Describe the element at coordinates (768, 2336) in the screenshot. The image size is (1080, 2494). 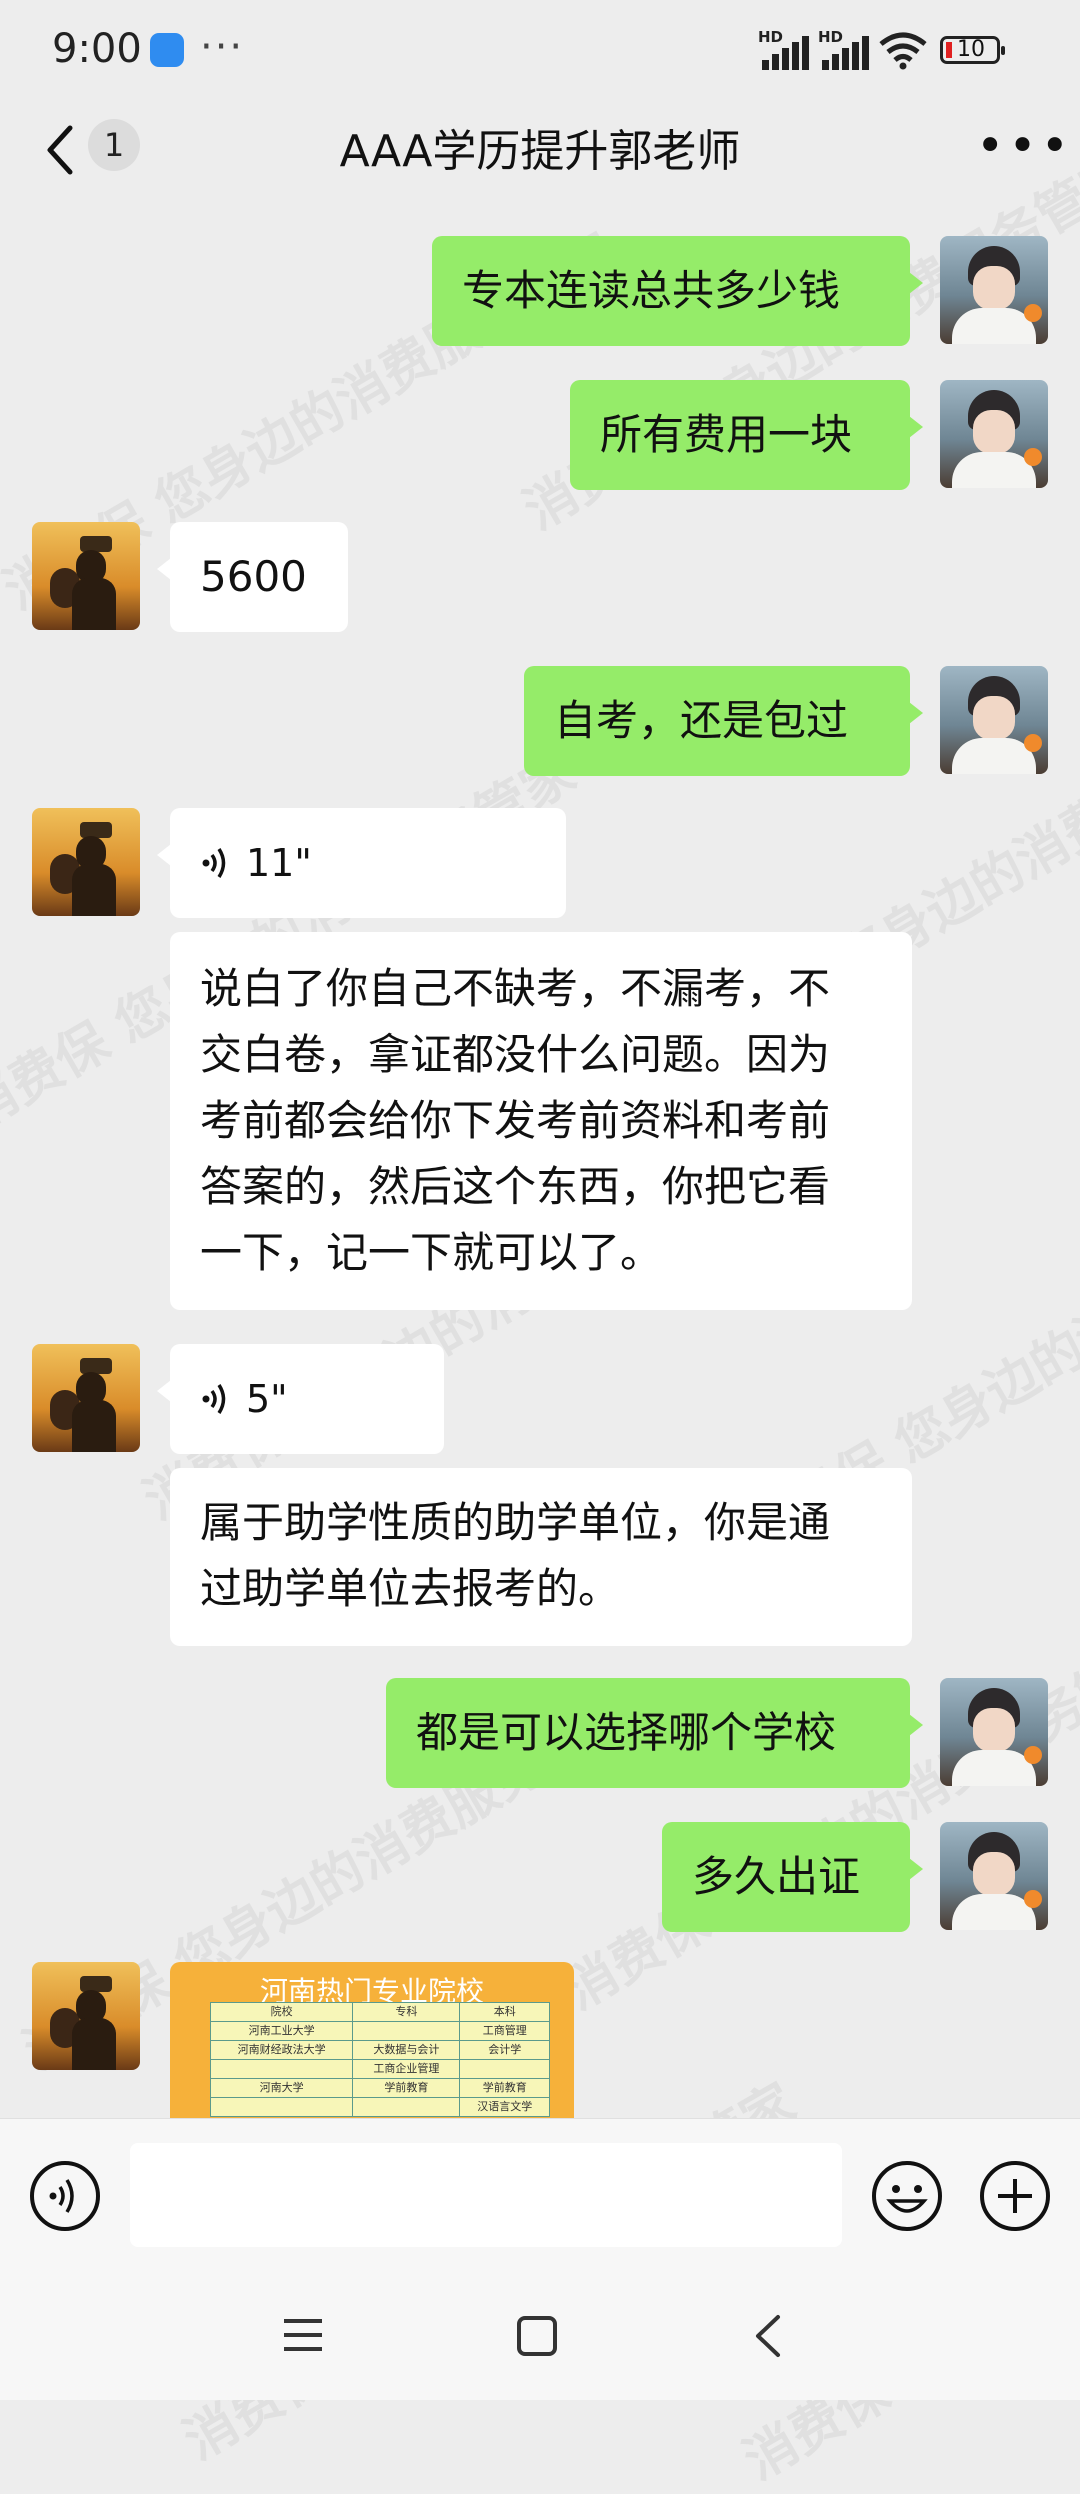
I see `back-nav-icon` at that location.